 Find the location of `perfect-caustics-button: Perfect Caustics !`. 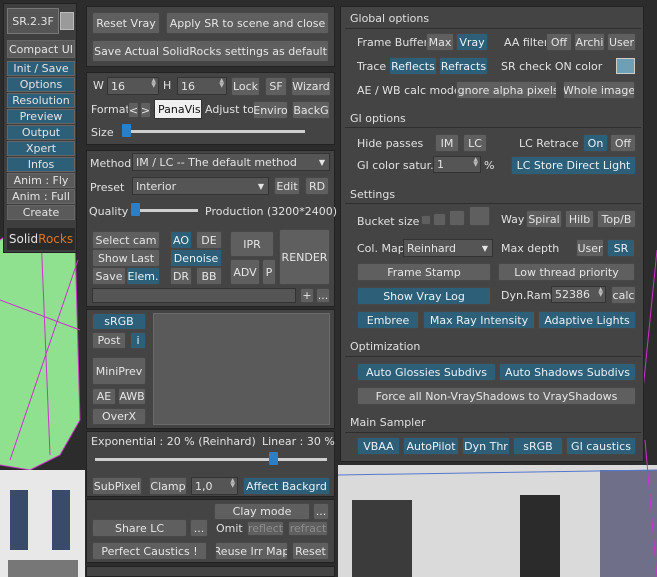

perfect-caustics-button: Perfect Caustics ! is located at coordinates (149, 551).